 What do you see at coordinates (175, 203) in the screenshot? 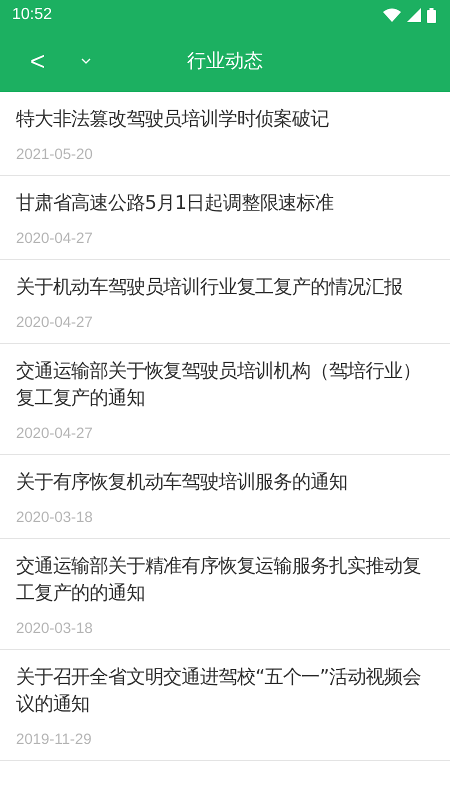
I see `article-title: 甘肃省高速公路5月1日起调整限速标准` at bounding box center [175, 203].